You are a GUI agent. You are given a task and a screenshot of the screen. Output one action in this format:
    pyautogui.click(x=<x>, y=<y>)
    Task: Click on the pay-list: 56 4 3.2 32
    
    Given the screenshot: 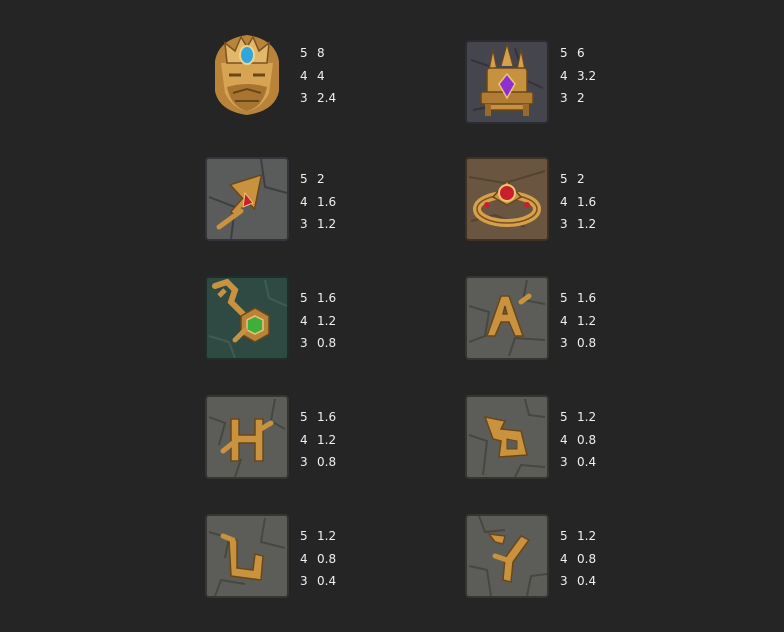 What is the action you would take?
    pyautogui.click(x=578, y=76)
    